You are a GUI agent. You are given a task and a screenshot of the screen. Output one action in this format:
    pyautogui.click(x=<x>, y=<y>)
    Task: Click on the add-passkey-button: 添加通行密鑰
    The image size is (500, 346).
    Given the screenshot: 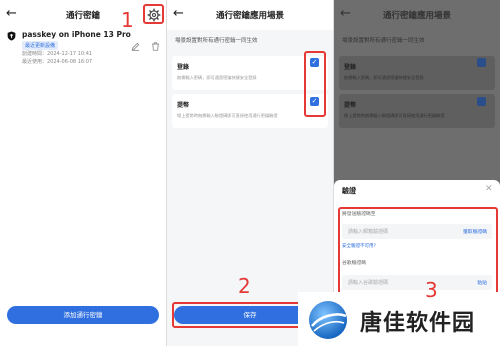 What is the action you would take?
    pyautogui.click(x=83, y=315)
    